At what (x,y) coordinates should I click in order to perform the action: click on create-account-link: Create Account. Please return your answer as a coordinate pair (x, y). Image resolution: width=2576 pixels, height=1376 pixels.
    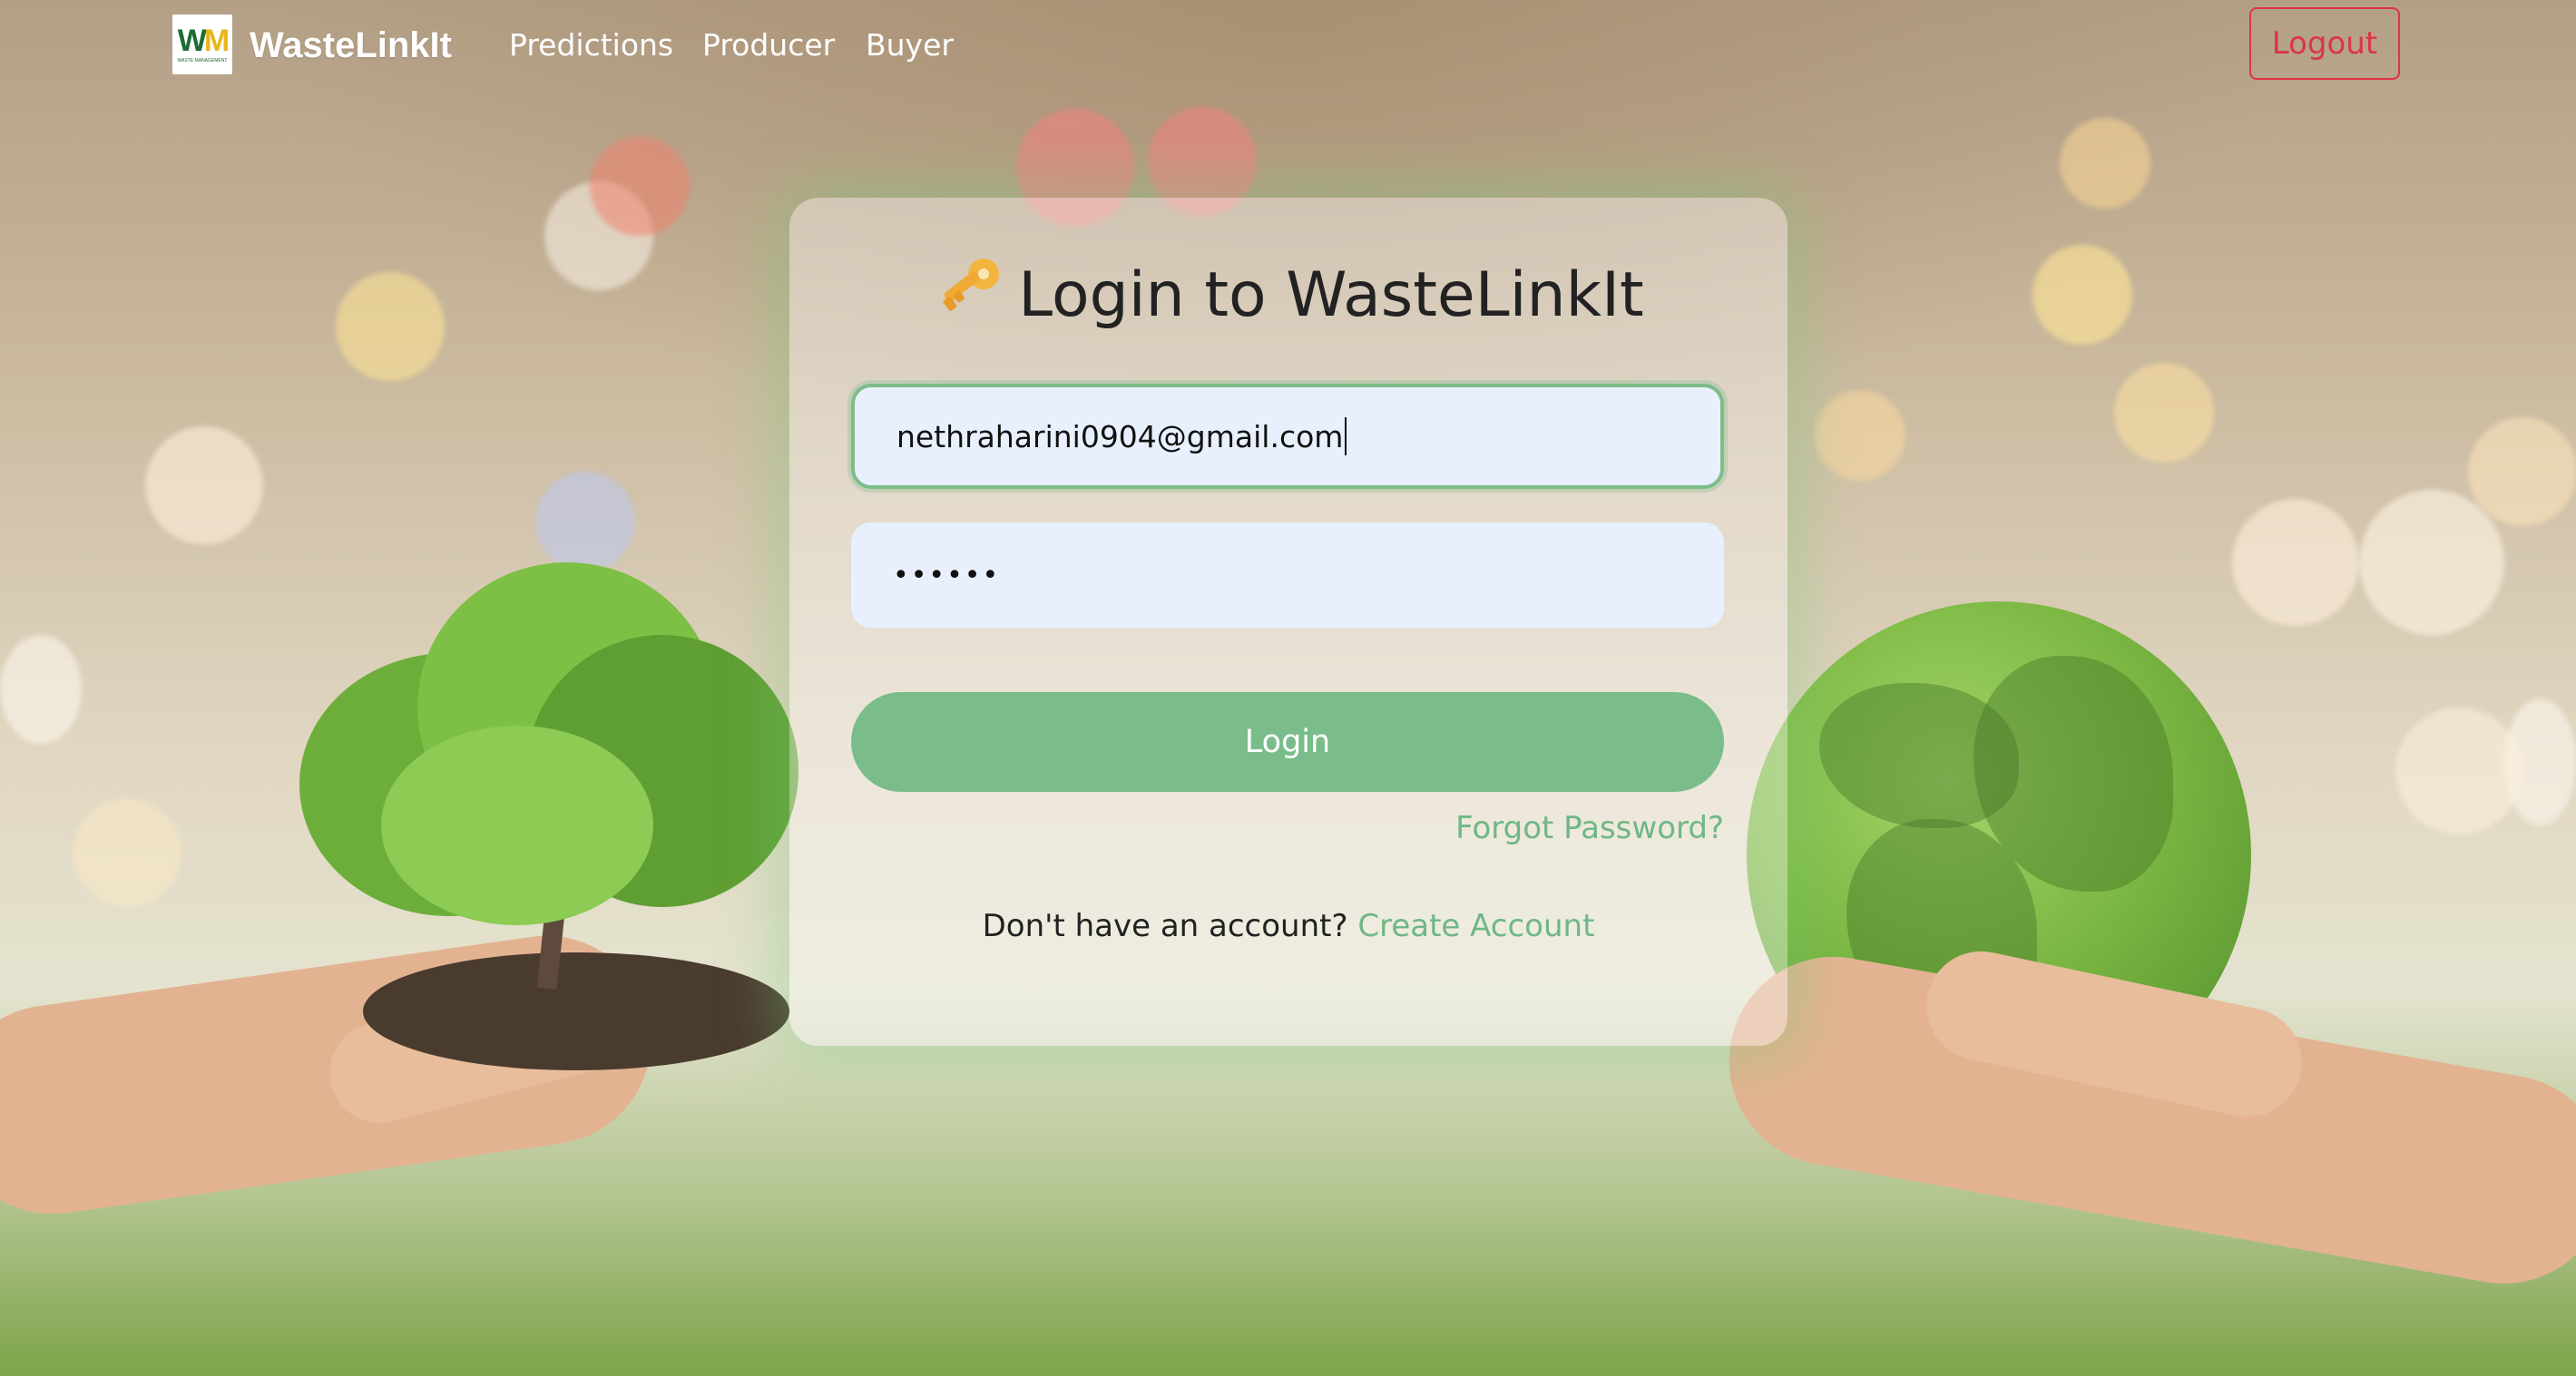
    Looking at the image, I should click on (1475, 926).